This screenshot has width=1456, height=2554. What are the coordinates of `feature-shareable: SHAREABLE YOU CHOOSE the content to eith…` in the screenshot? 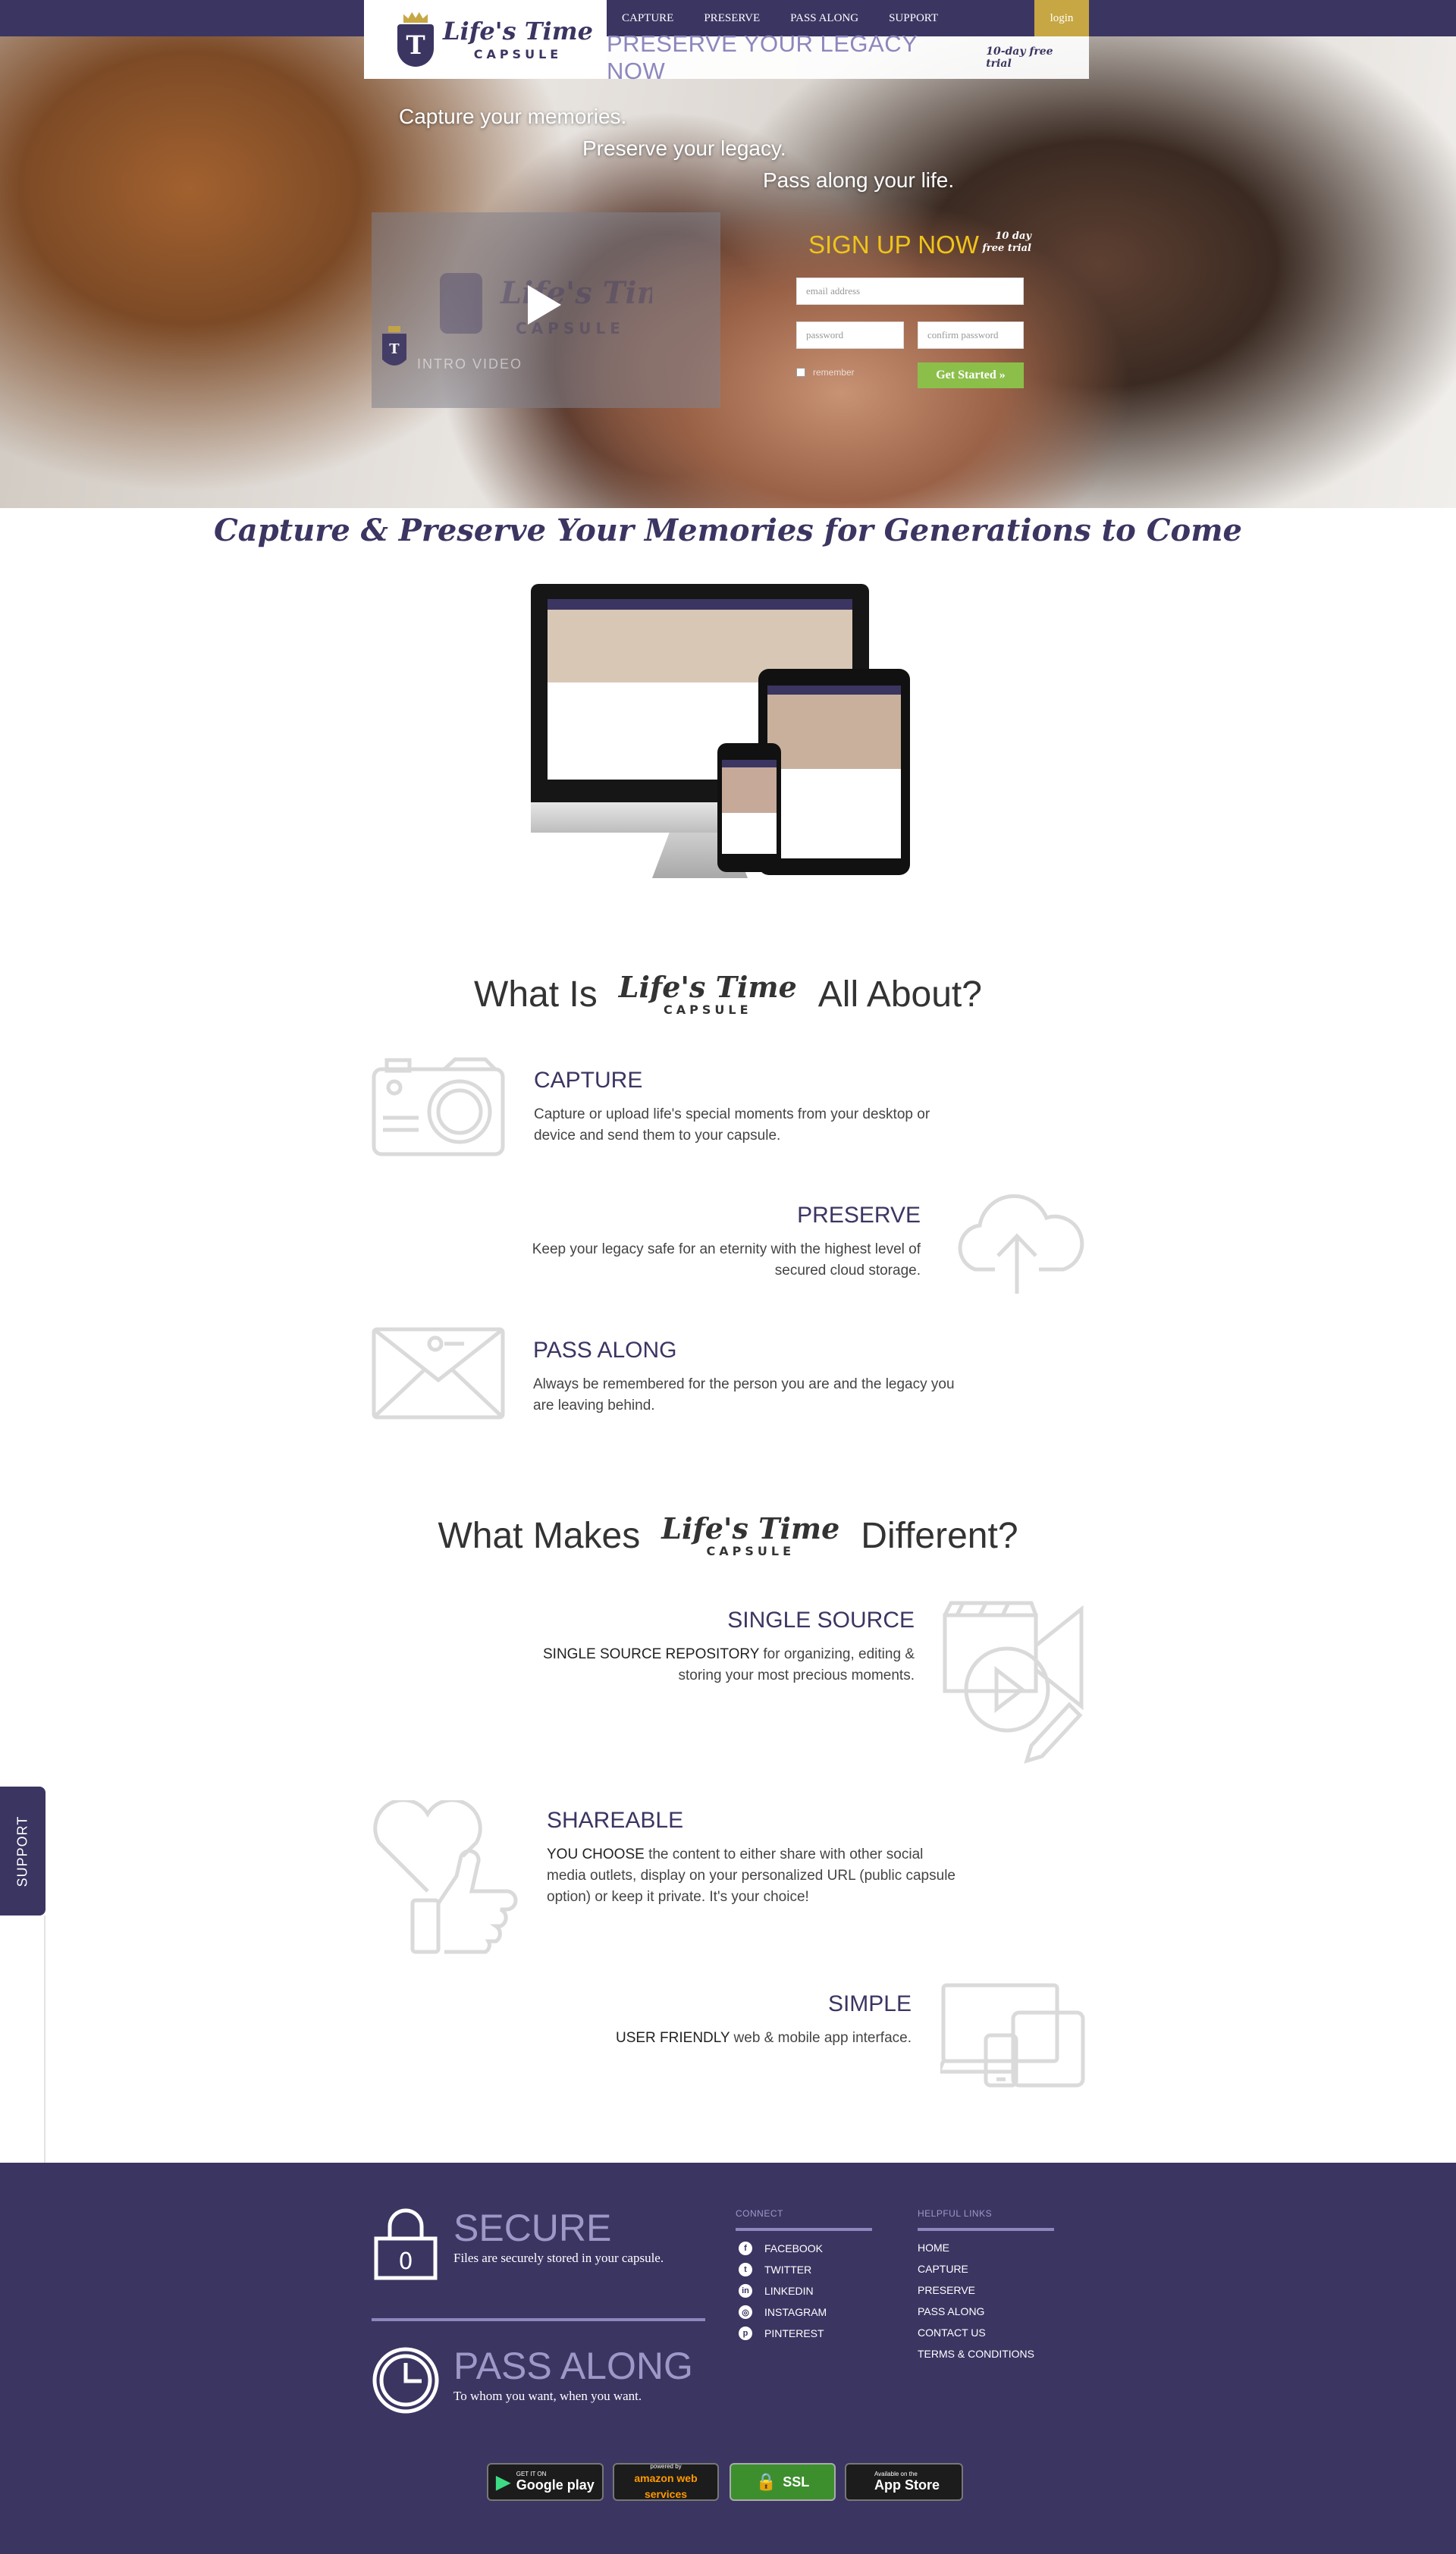 It's located at (754, 1858).